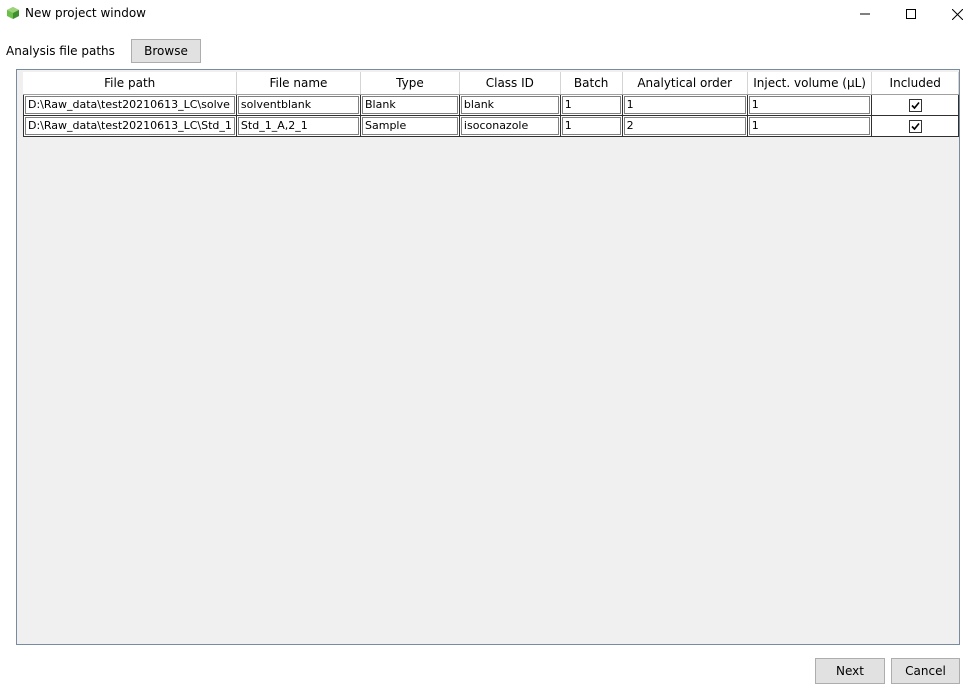 This screenshot has width=978, height=688. I want to click on app-logo-icon, so click(13, 13).